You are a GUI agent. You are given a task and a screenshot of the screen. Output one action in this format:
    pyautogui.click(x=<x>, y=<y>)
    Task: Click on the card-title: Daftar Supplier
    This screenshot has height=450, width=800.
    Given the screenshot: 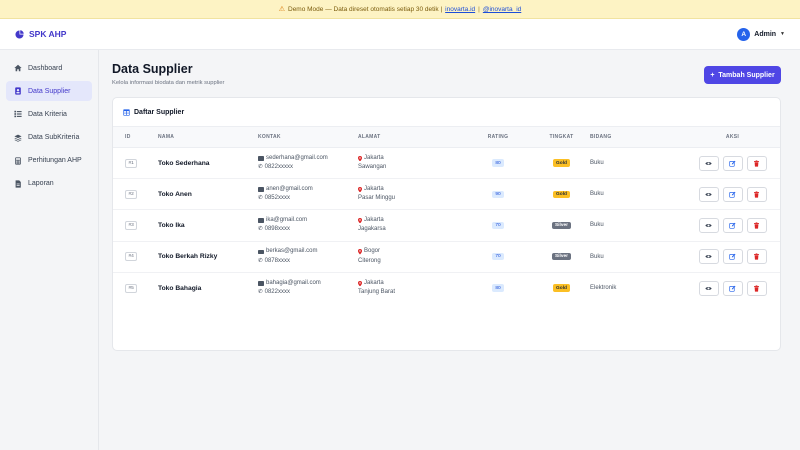 What is the action you would take?
    pyautogui.click(x=159, y=112)
    